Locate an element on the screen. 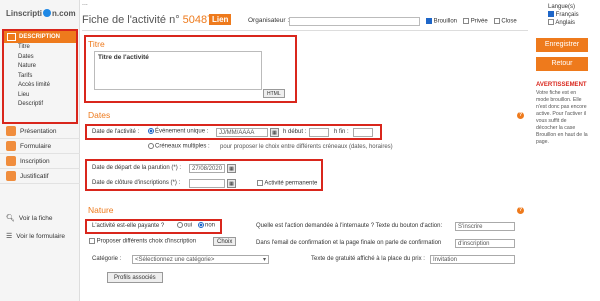 This screenshot has height=301, width=600. sidebar-item-lieu: Lieu is located at coordinates (40, 96).